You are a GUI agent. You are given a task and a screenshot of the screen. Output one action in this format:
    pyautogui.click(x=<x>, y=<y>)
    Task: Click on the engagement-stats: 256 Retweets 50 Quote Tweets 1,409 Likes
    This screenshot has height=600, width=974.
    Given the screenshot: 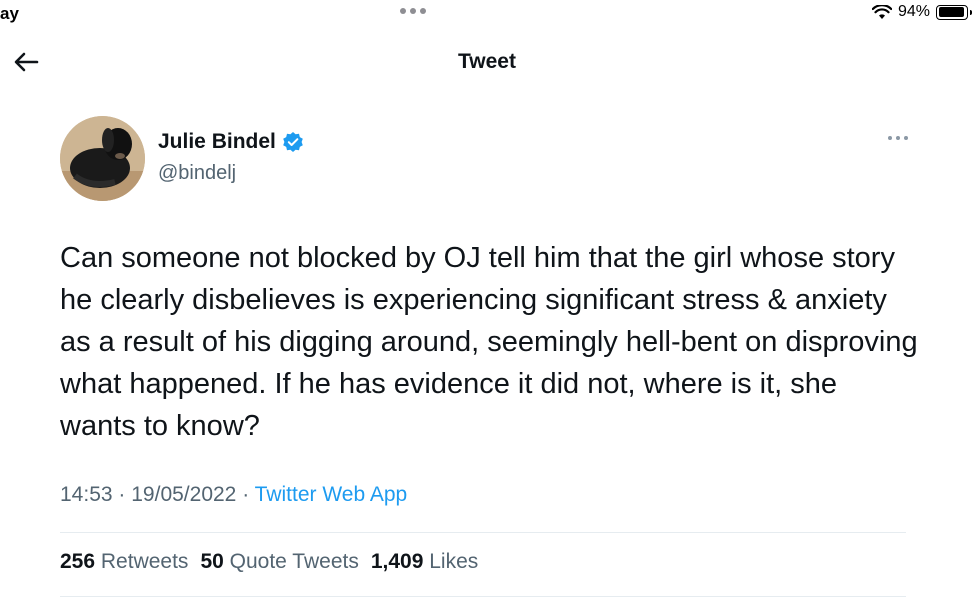 What is the action you would take?
    pyautogui.click(x=269, y=562)
    